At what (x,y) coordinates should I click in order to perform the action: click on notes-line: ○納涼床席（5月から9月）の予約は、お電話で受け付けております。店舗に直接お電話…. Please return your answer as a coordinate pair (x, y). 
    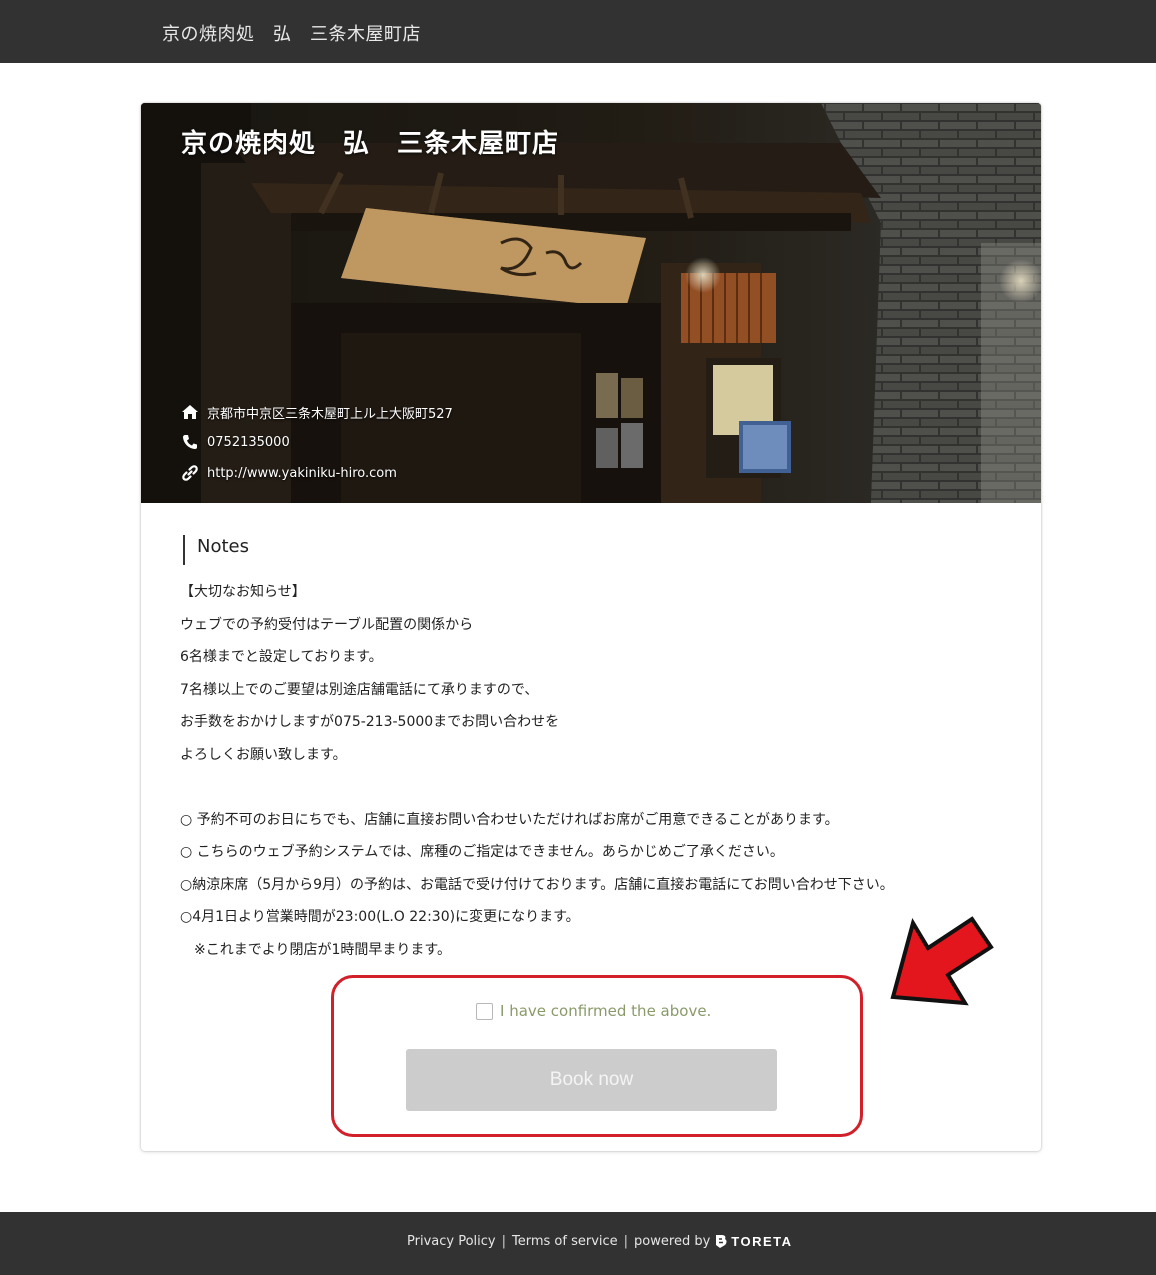
    Looking at the image, I should click on (537, 884).